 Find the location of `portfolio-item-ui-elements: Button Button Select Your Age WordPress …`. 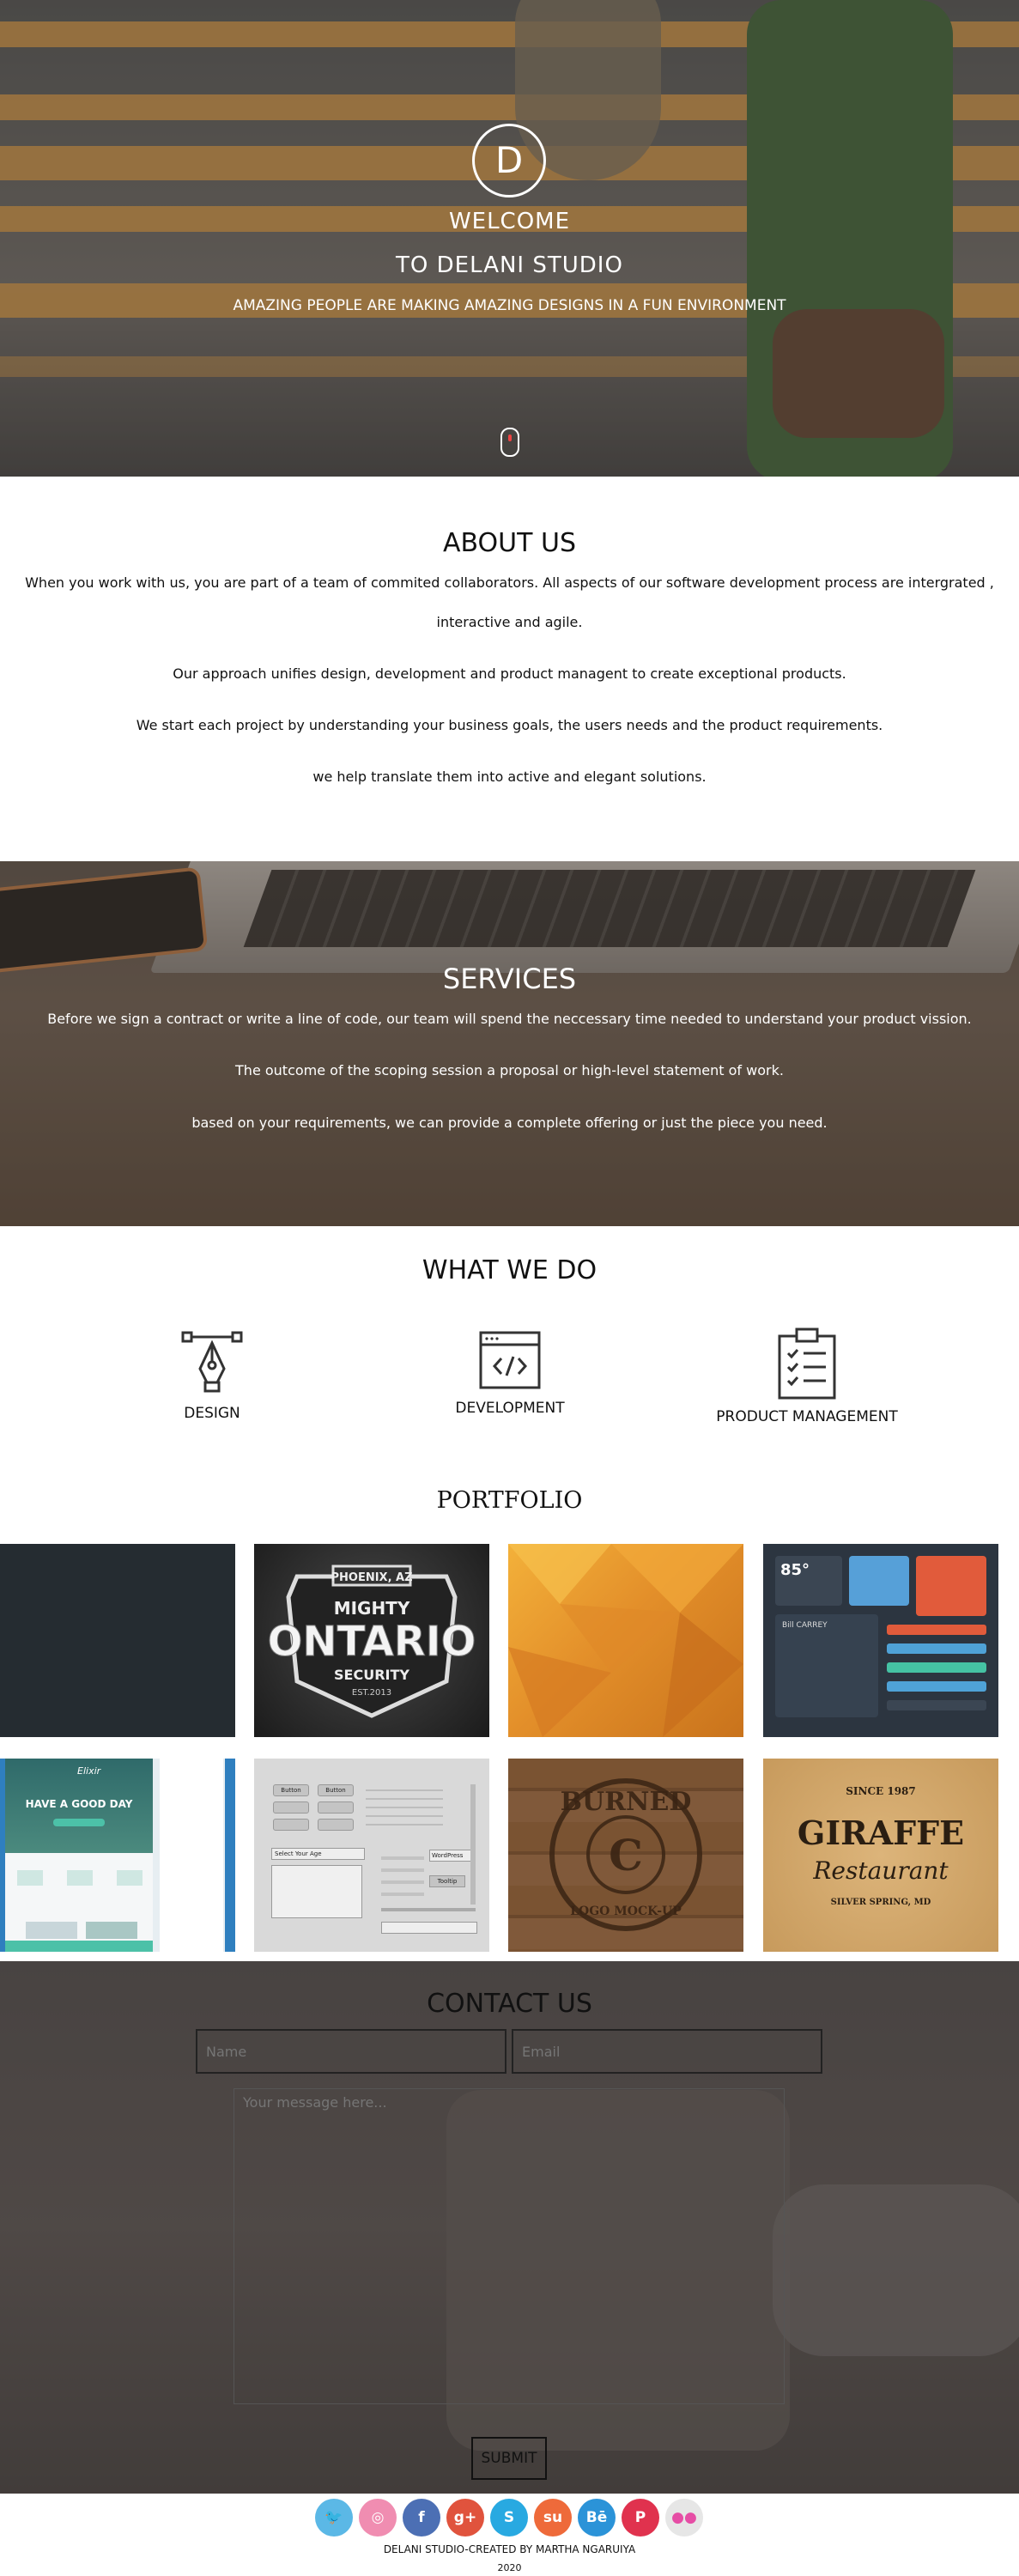

portfolio-item-ui-elements: Button Button Select Your Age WordPress … is located at coordinates (371, 1856).